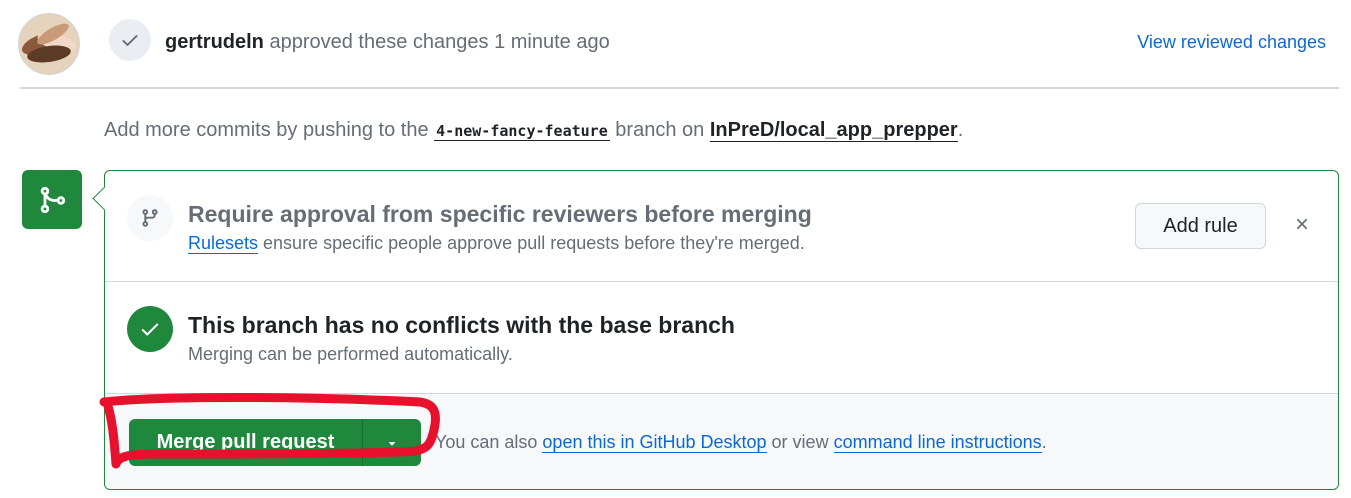 The height and width of the screenshot is (498, 1351). Describe the element at coordinates (489, 442) in the screenshot. I see `alt-prefix: You can also` at that location.